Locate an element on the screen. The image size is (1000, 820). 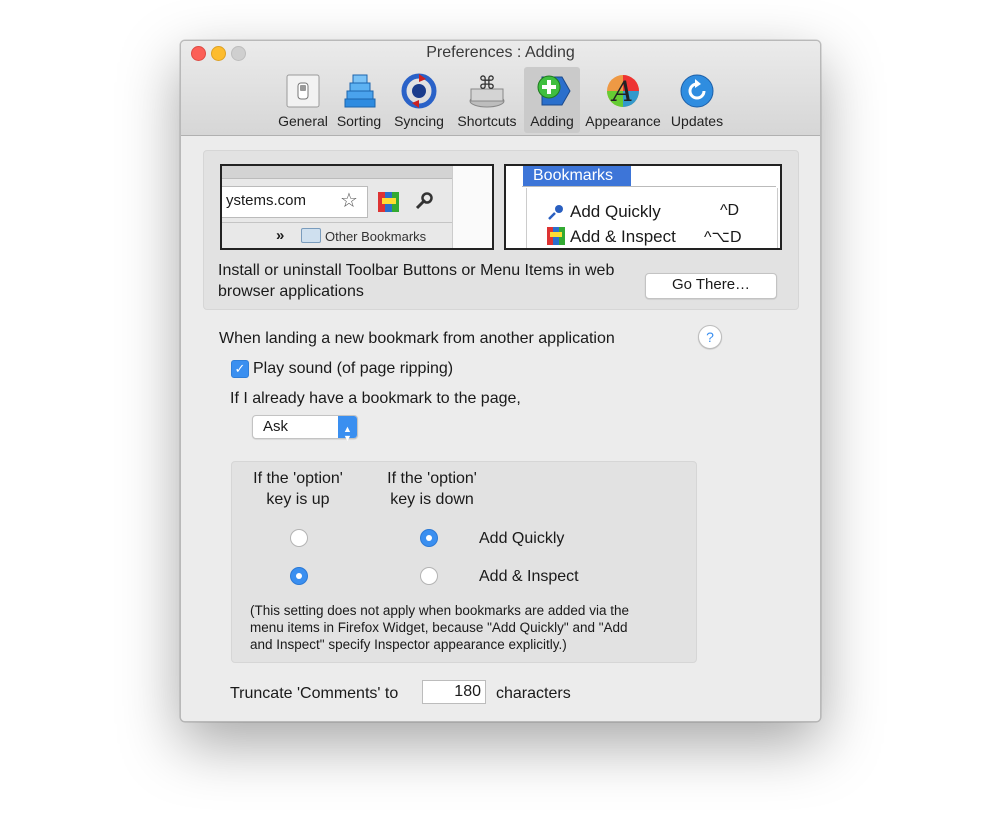
tab-updates: Updates is located at coordinates (697, 100).